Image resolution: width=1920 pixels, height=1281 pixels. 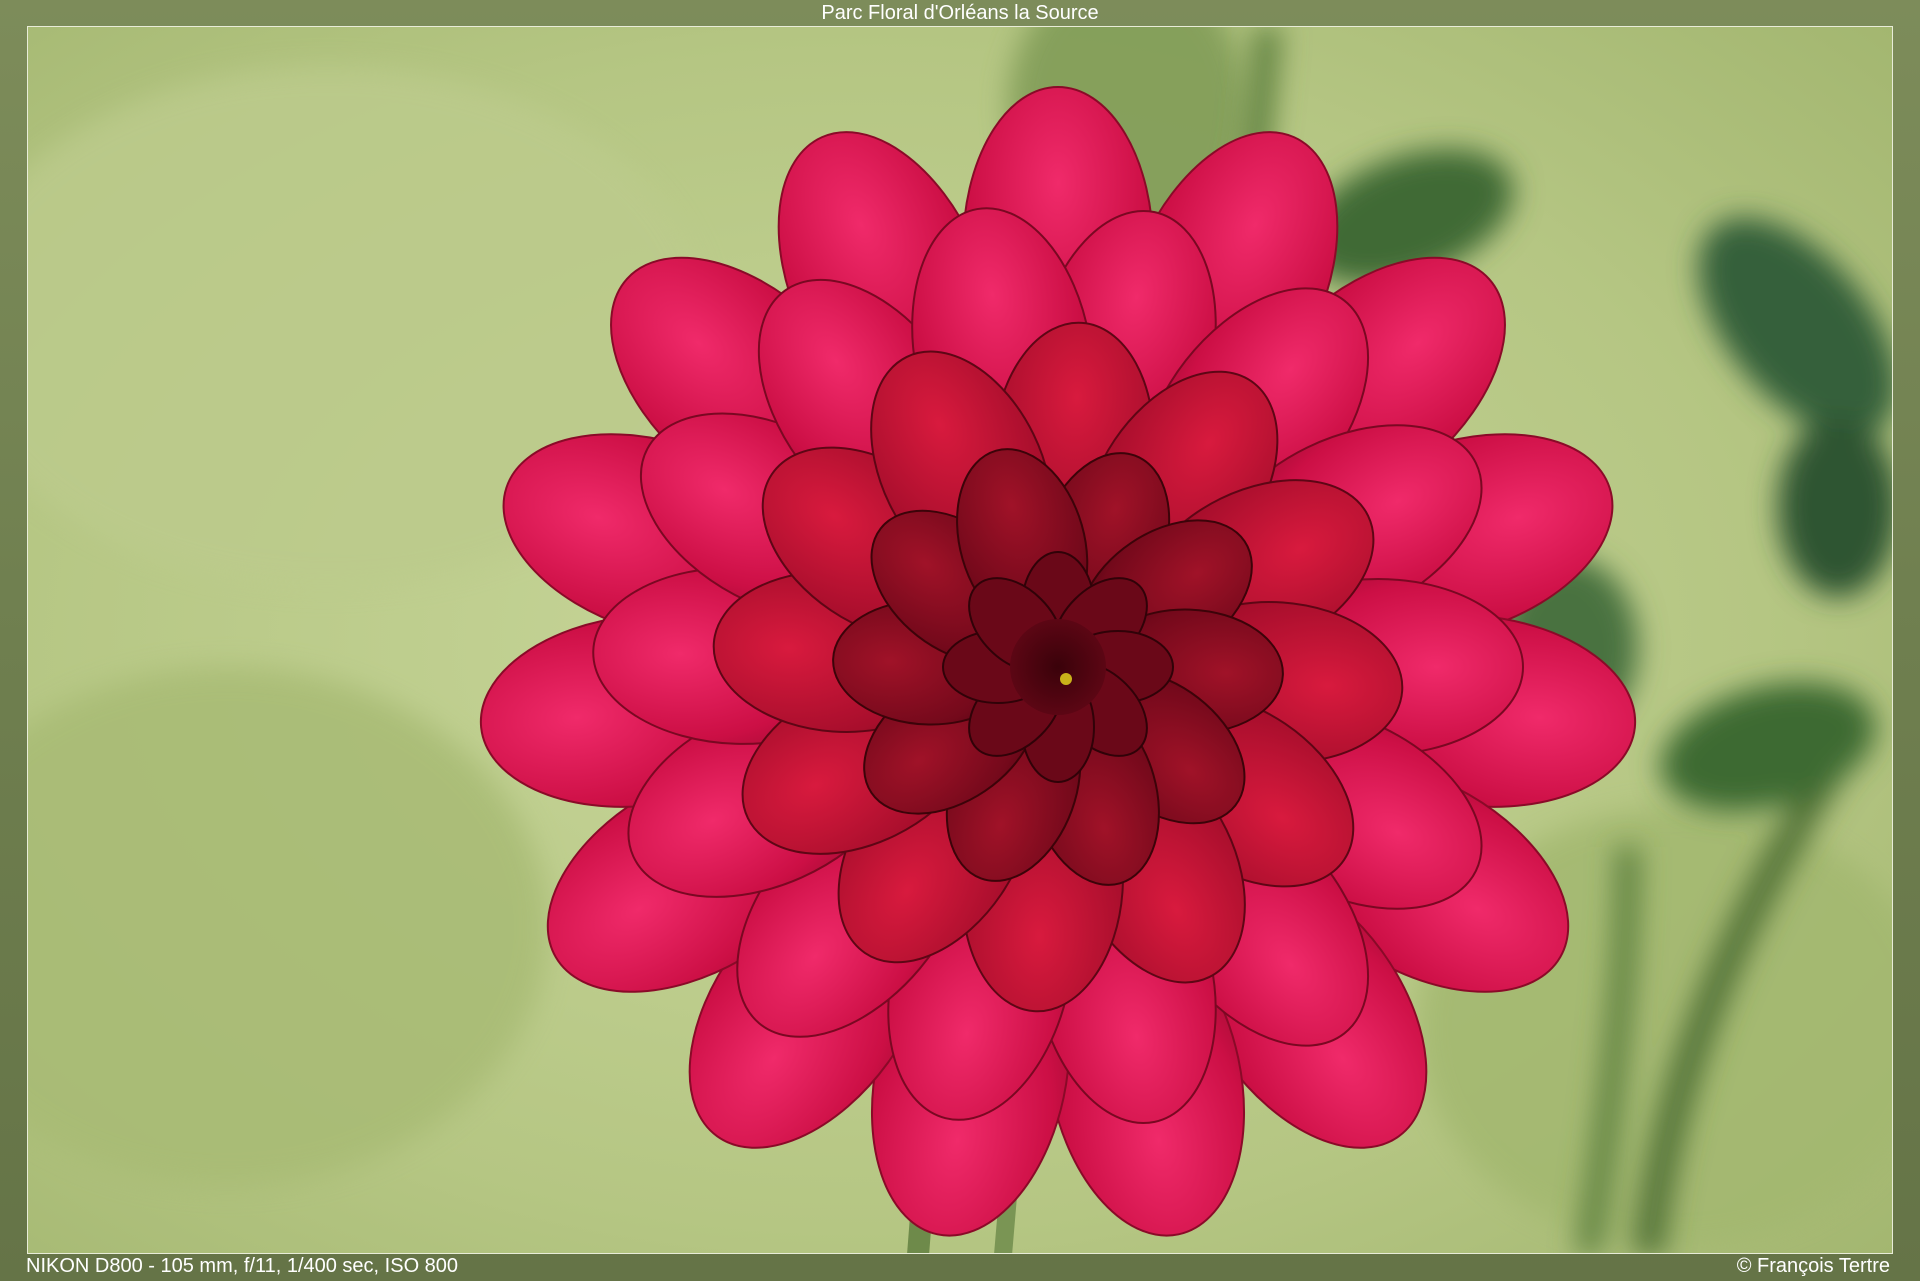 What do you see at coordinates (1058, 667) in the screenshot?
I see `flower-center` at bounding box center [1058, 667].